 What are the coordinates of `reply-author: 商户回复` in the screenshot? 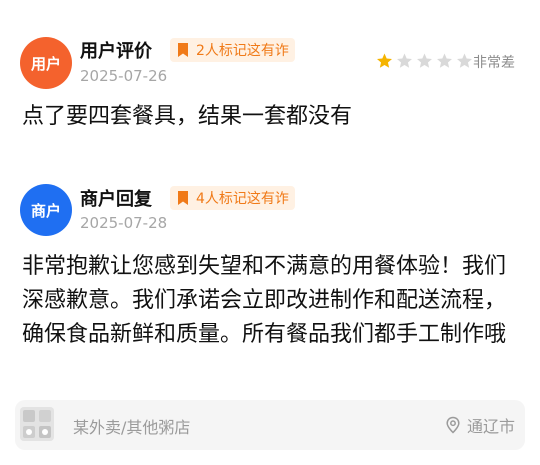 It's located at (116, 199).